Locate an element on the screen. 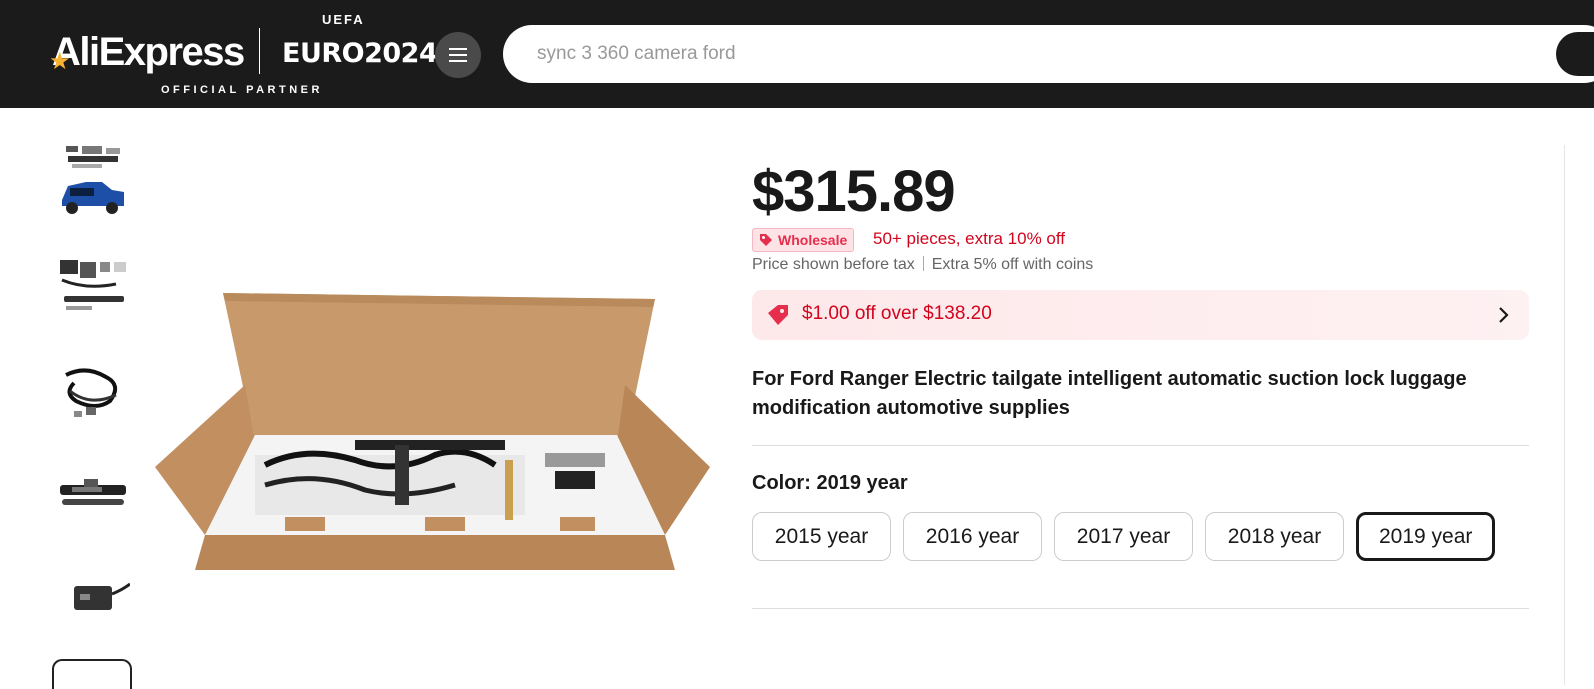  coins-note: Extra 5% off with coins is located at coordinates (1012, 264).